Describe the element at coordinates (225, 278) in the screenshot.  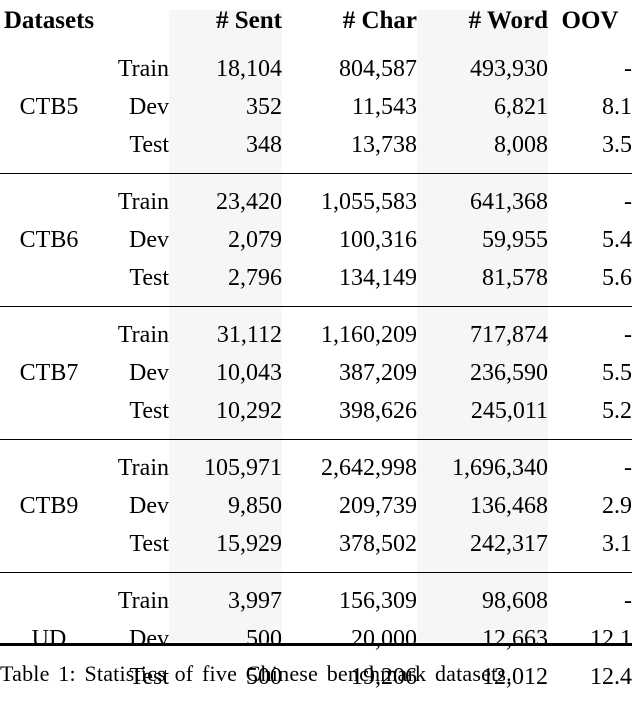
I see `cell-sent: 2,796` at that location.